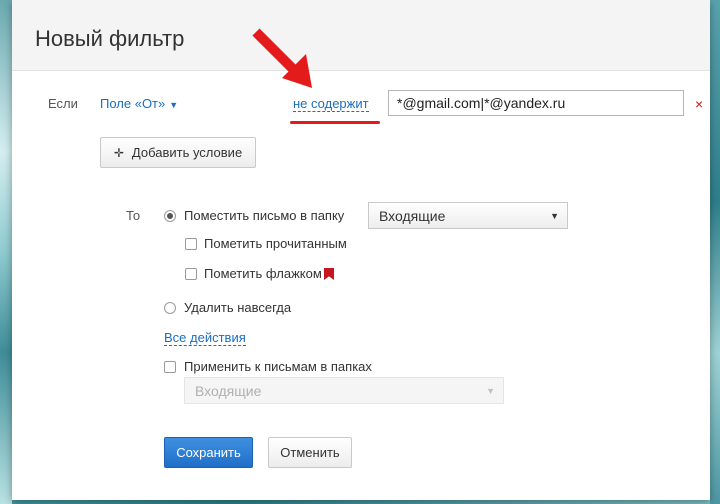 The height and width of the screenshot is (504, 720). Describe the element at coordinates (205, 338) in the screenshot. I see `all-actions-link: Все действия` at that location.